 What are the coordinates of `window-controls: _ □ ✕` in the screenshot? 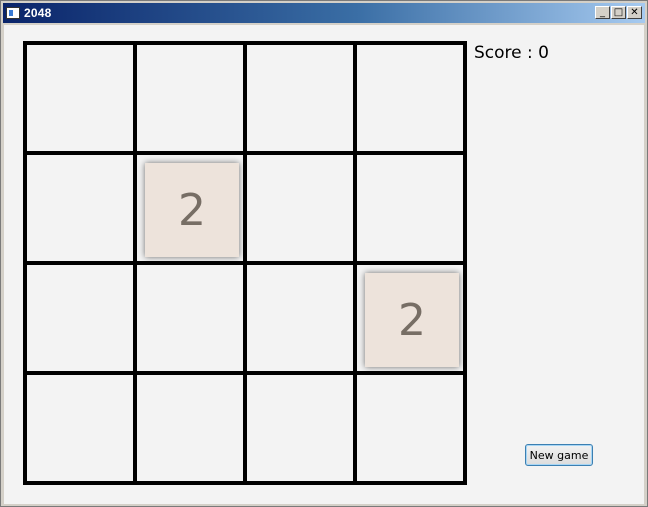 It's located at (618, 12).